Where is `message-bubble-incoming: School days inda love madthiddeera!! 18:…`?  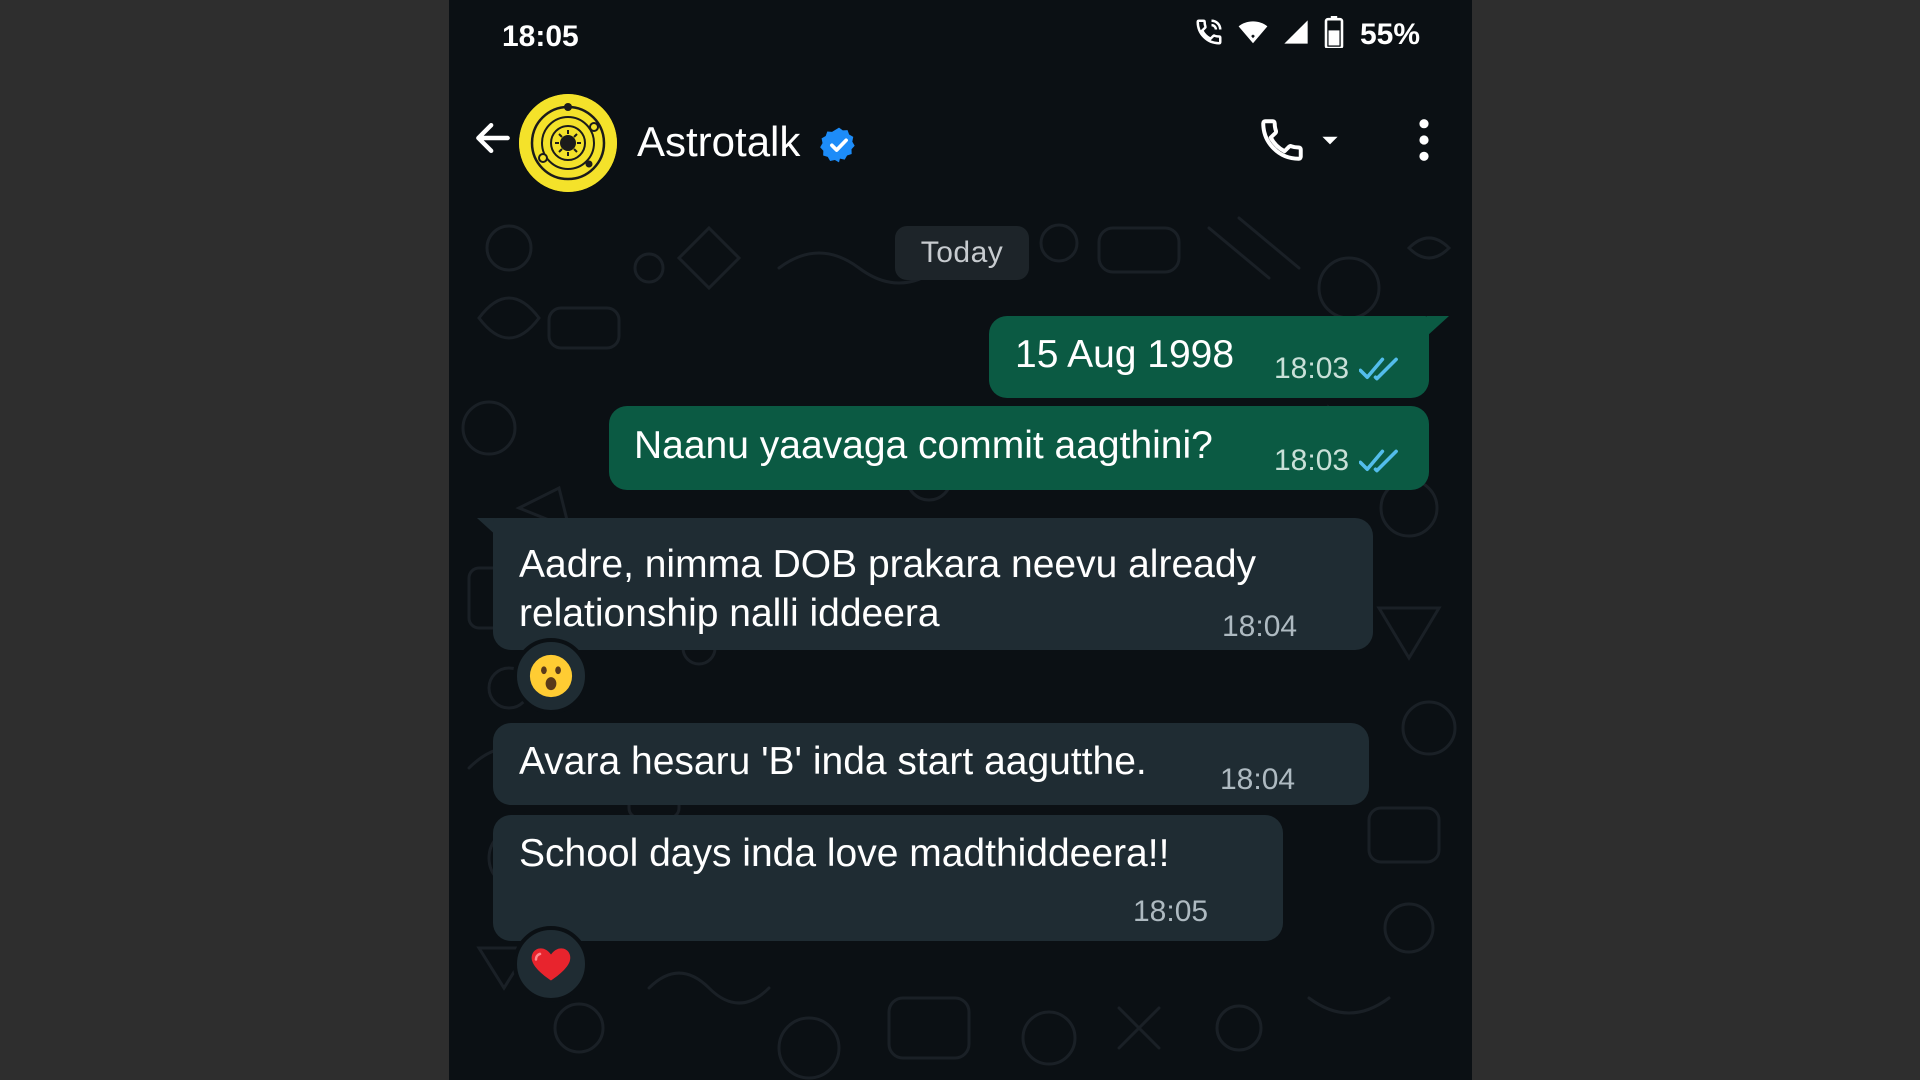 message-bubble-incoming: School days inda love madthiddeera!! 18:… is located at coordinates (888, 878).